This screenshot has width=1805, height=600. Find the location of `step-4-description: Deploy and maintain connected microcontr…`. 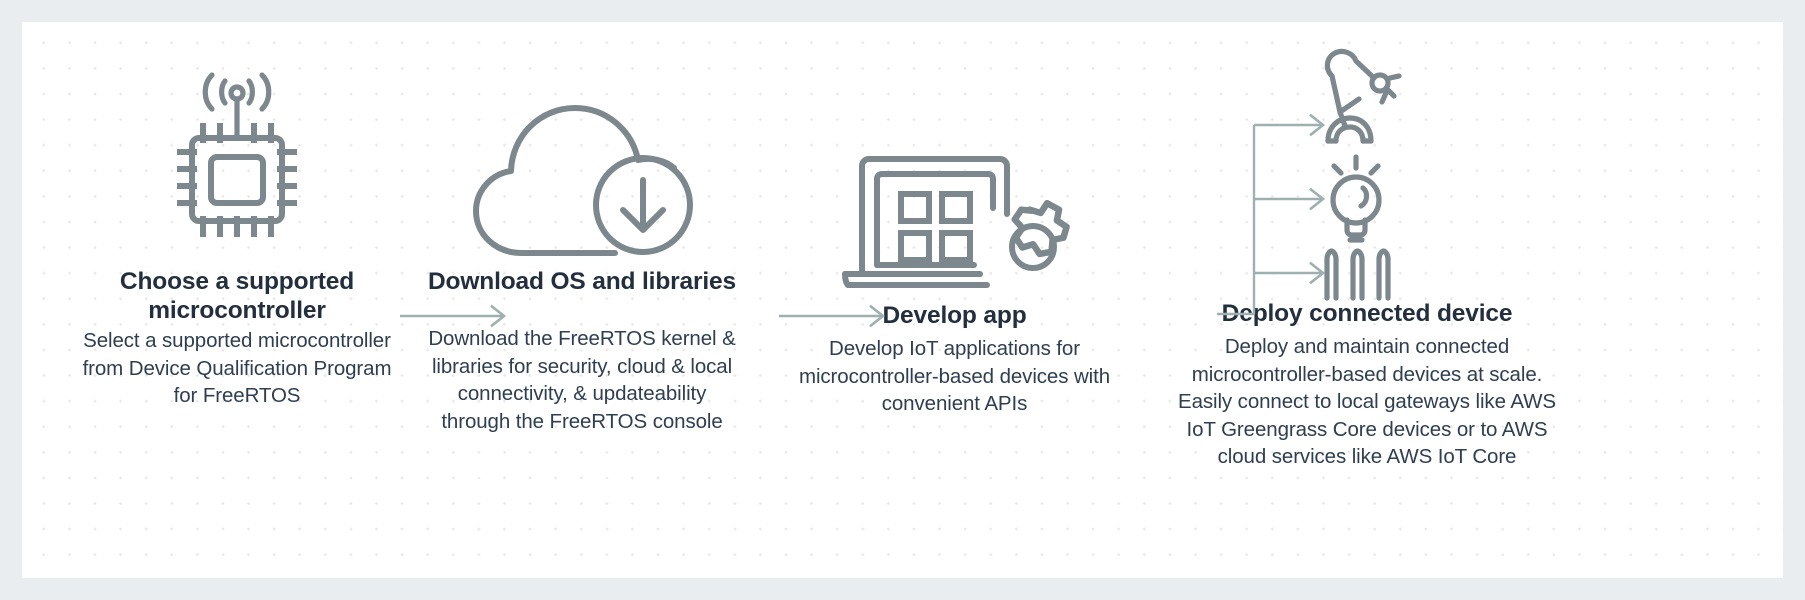

step-4-description: Deploy and maintain connected microcontr… is located at coordinates (1367, 401).